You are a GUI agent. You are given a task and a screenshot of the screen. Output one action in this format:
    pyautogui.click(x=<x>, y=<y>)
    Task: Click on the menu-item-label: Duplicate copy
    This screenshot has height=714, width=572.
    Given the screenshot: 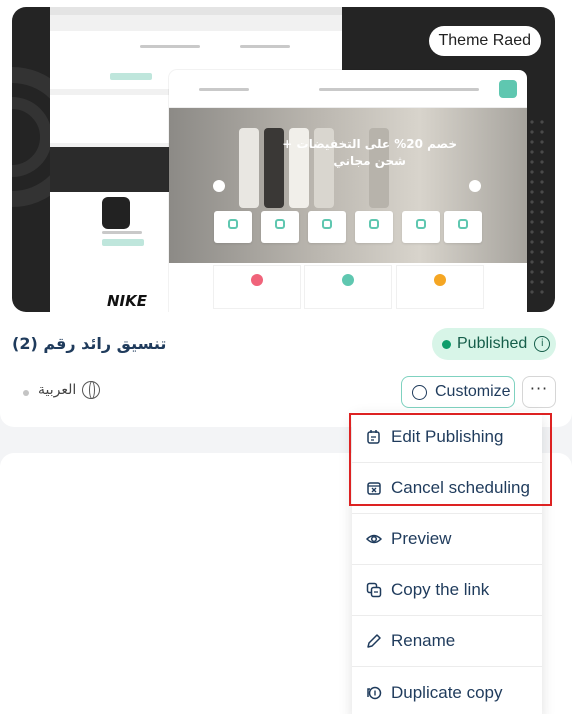 What is the action you would take?
    pyautogui.click(x=447, y=692)
    